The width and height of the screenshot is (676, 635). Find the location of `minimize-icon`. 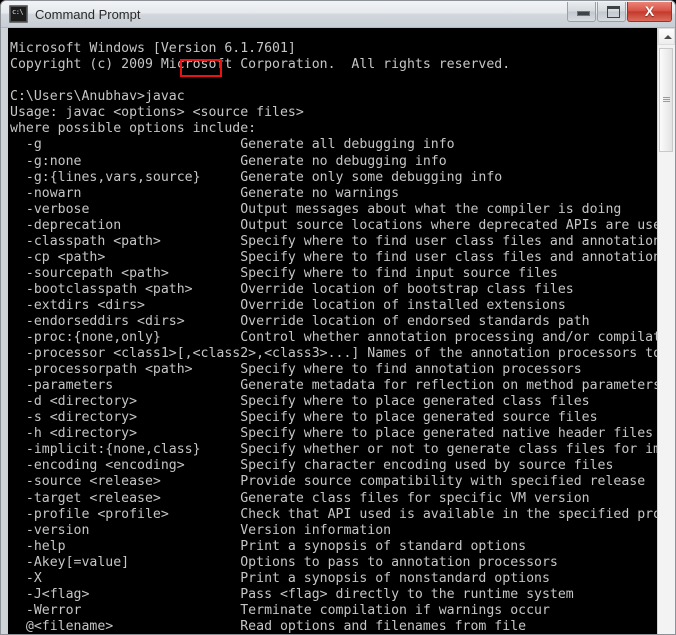

minimize-icon is located at coordinates (583, 13).